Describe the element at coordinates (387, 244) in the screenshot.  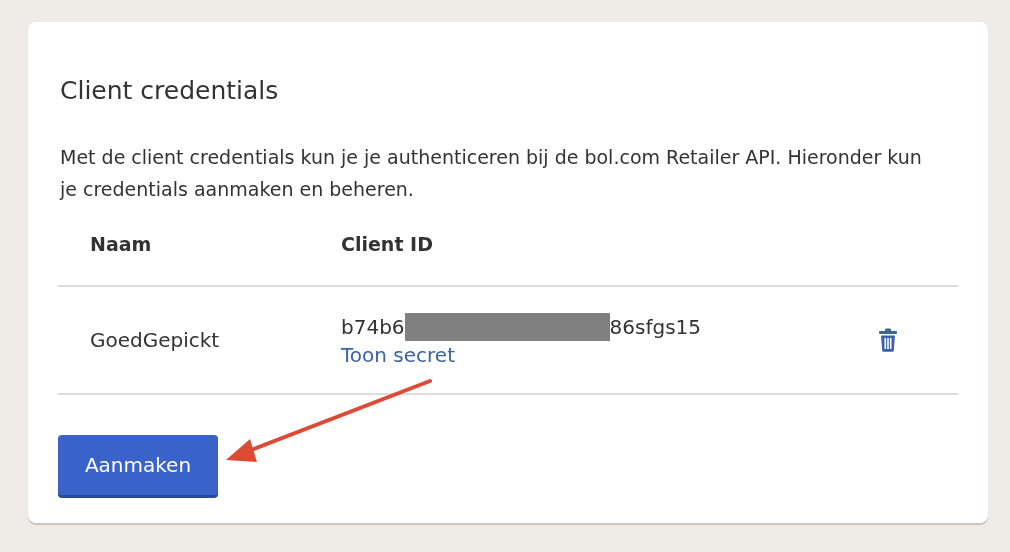
I see `column-header: Client ID` at that location.